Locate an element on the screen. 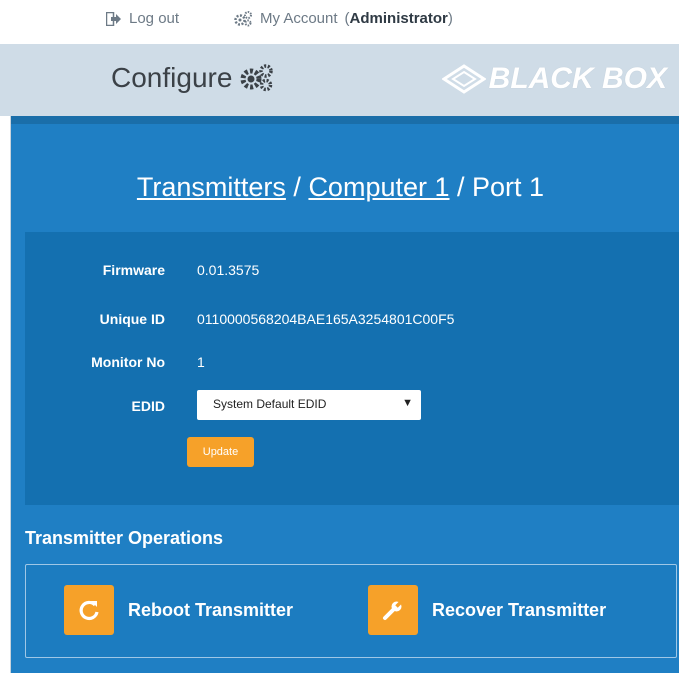 The image size is (679, 673). logout-link: Log out is located at coordinates (142, 18).